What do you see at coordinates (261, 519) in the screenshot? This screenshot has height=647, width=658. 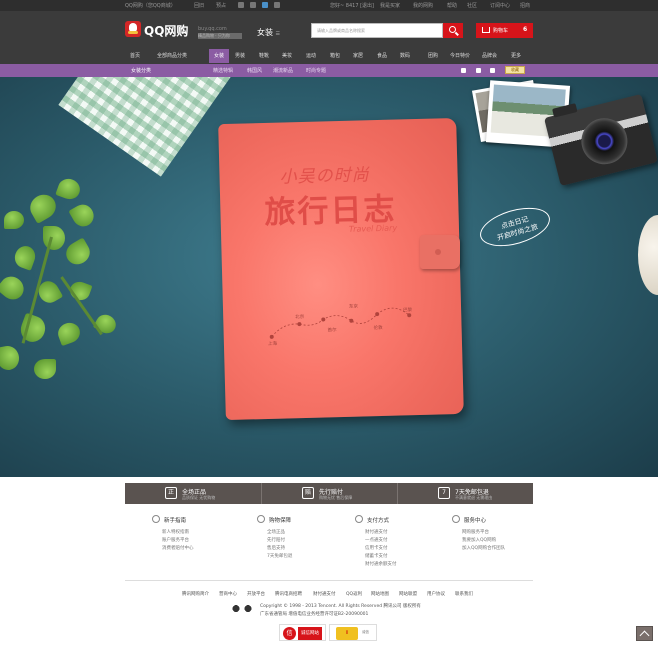 I see `shield-icon` at bounding box center [261, 519].